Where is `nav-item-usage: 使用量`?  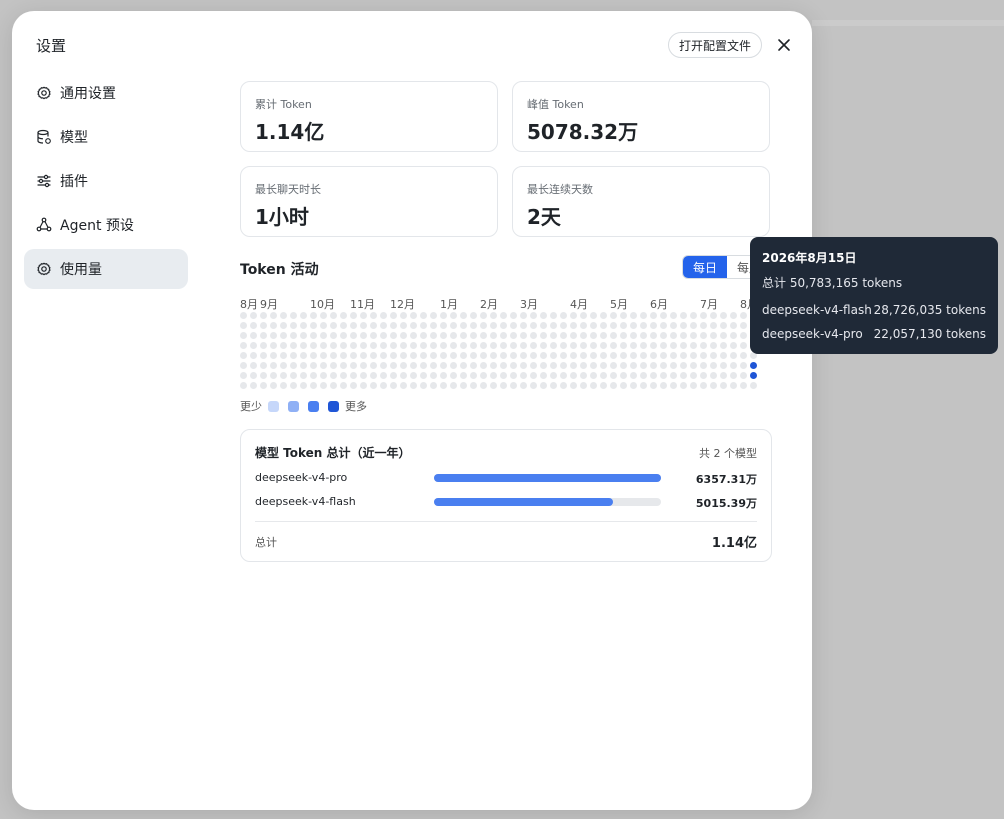
nav-item-usage: 使用量 is located at coordinates (106, 269).